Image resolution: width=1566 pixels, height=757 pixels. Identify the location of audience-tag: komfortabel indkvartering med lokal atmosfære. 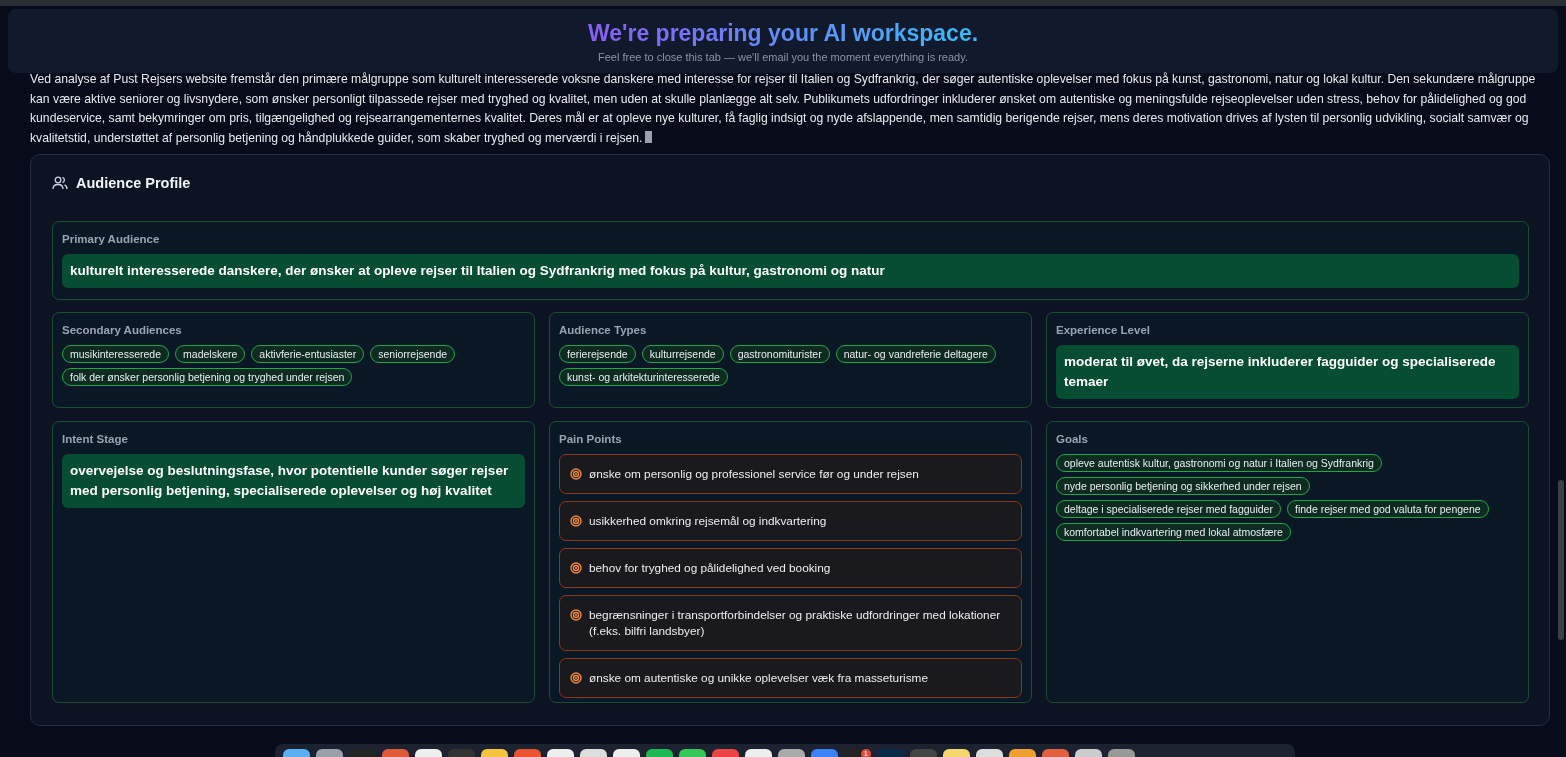
(1173, 532).